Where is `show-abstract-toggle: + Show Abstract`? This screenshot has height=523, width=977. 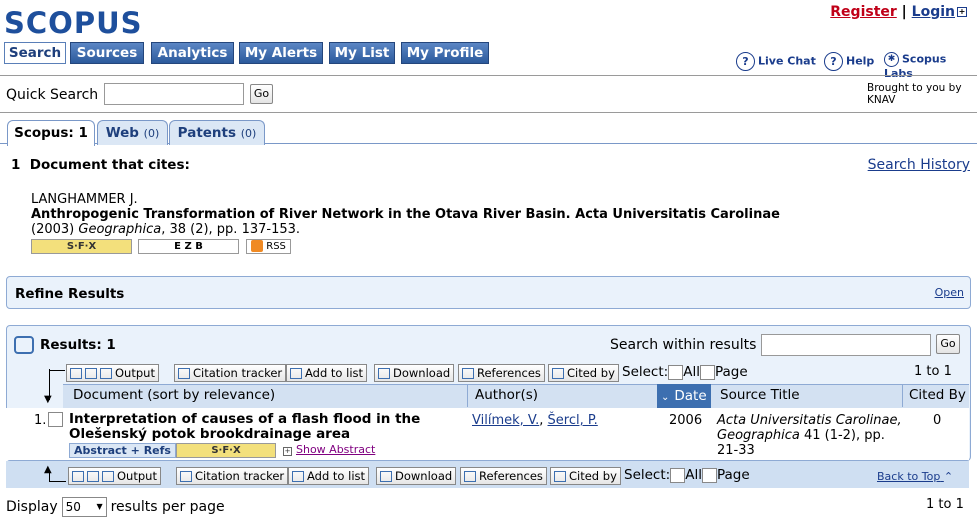
show-abstract-toggle: + Show Abstract is located at coordinates (329, 449).